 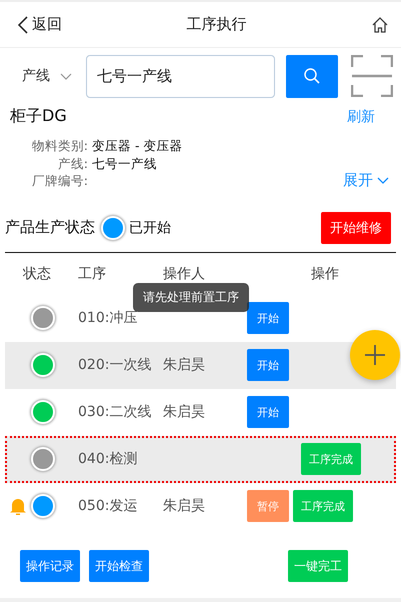 I want to click on search-icon, so click(x=312, y=76).